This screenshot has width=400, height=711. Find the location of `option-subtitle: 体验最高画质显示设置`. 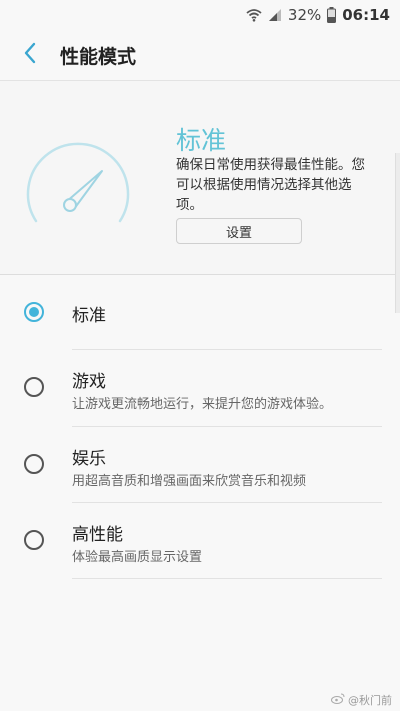

option-subtitle: 体验最高画质显示设置 is located at coordinates (137, 557).